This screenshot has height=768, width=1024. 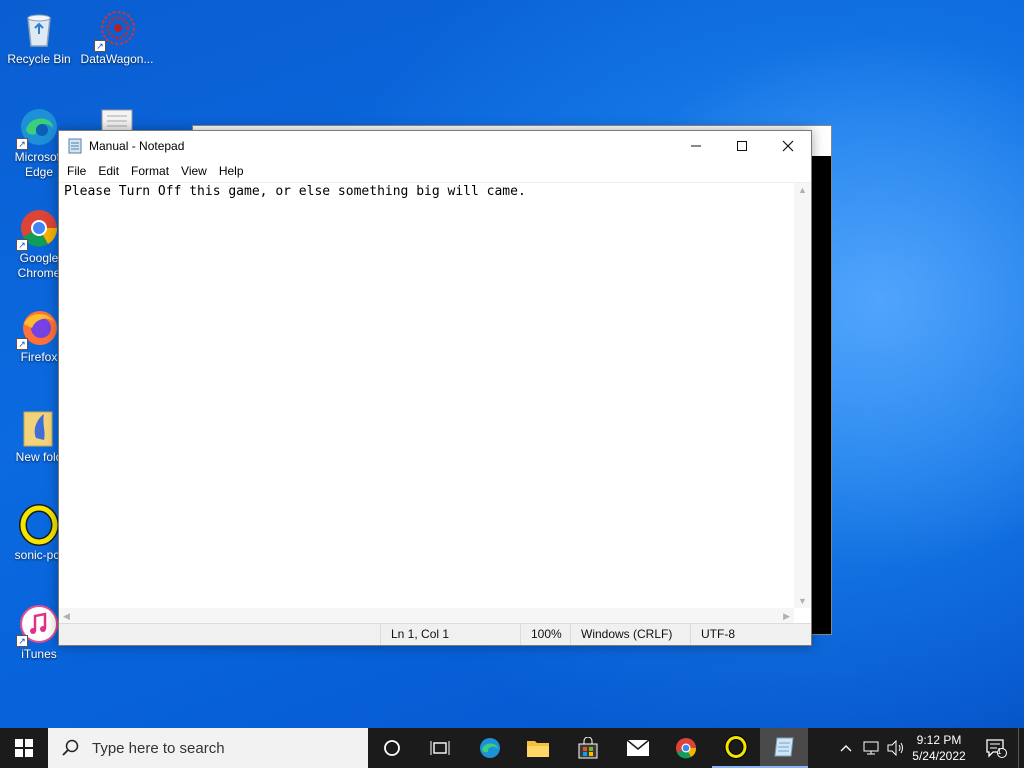 What do you see at coordinates (39, 654) in the screenshot?
I see `desktop-icon-label: iTunes` at bounding box center [39, 654].